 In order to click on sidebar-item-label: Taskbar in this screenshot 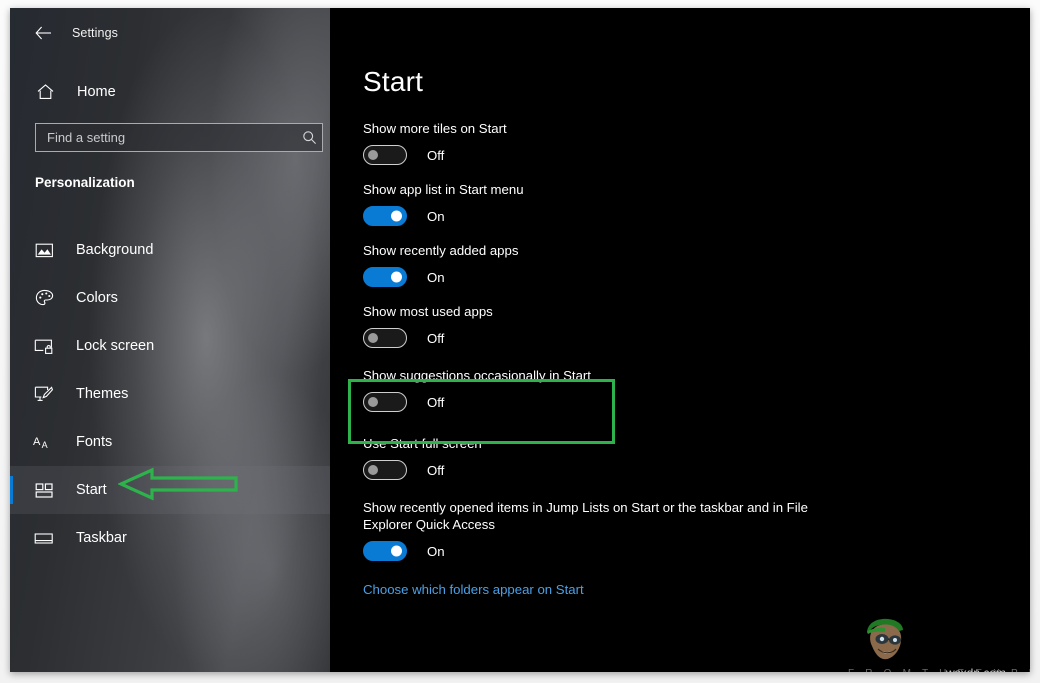, I will do `click(101, 538)`.